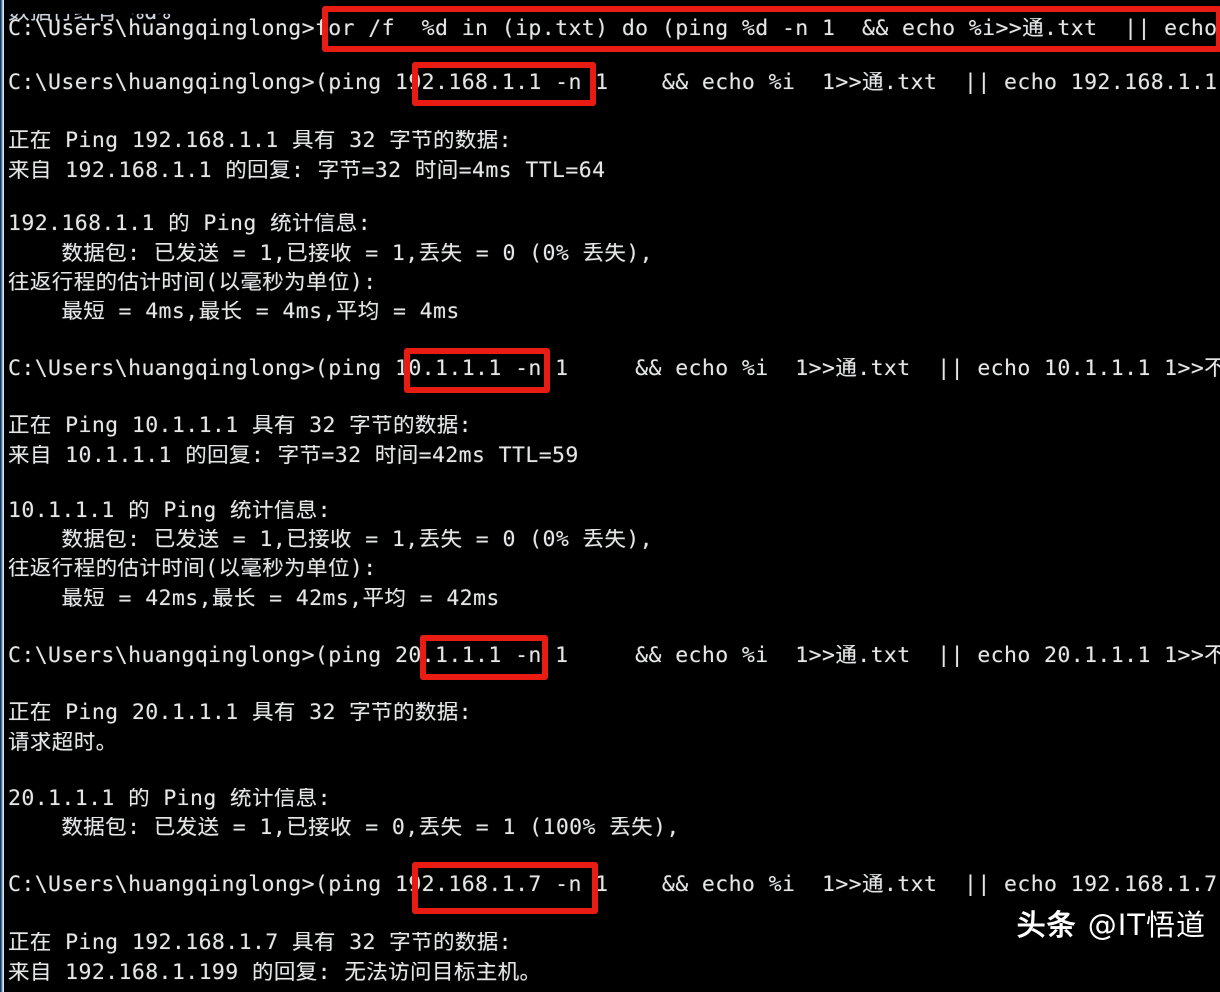 This screenshot has height=992, width=1220. I want to click on terminal-line-stats-packets-192: 数据包: 已发送 = 1,已接收 = 1,丢失 = 0 (0% 丢失),, so click(330, 254).